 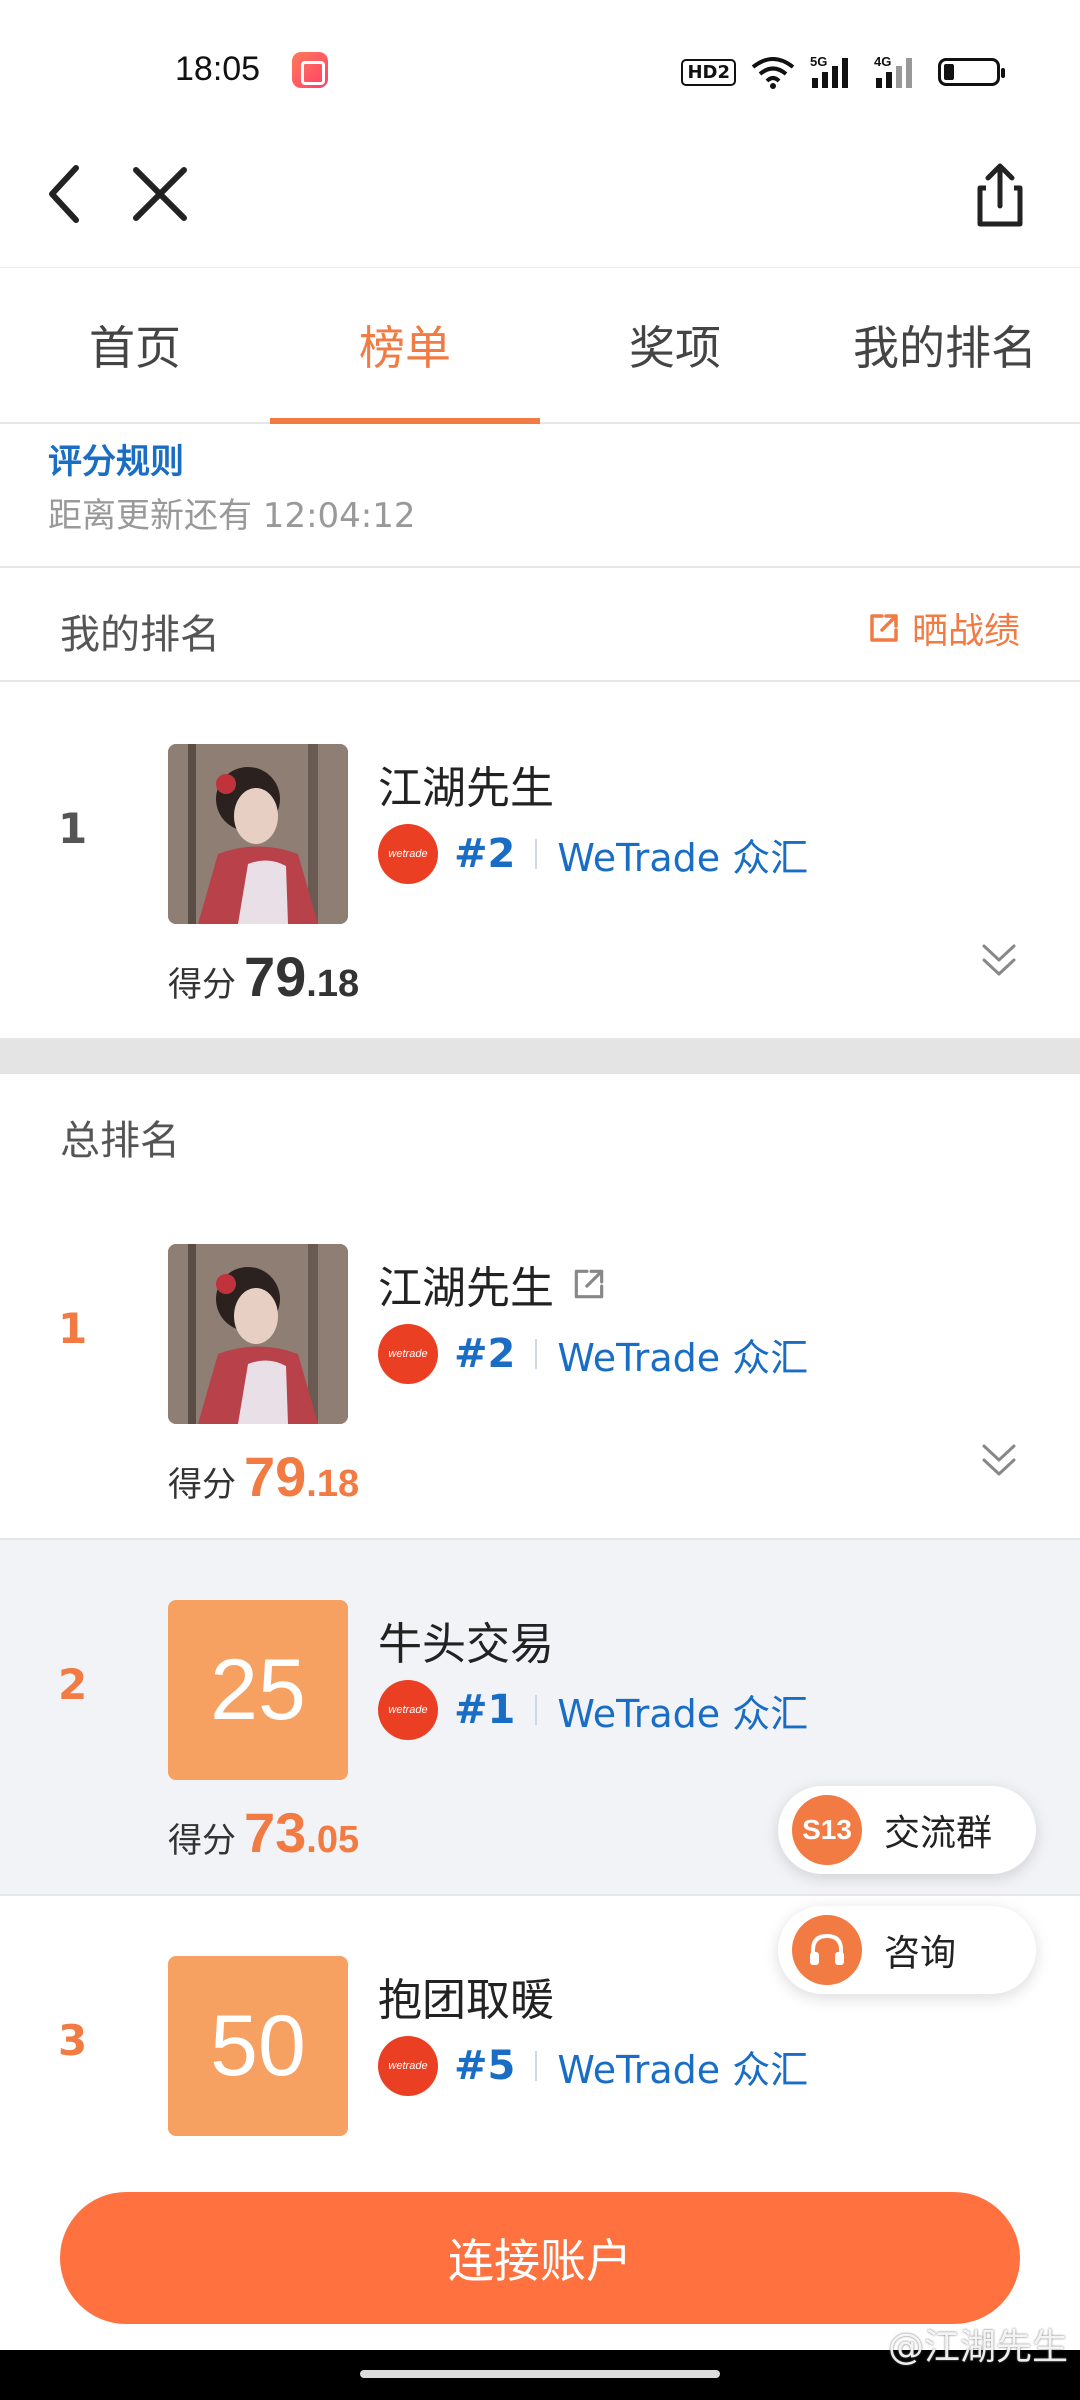 I want to click on signal-5g-label: 5G, so click(x=818, y=61).